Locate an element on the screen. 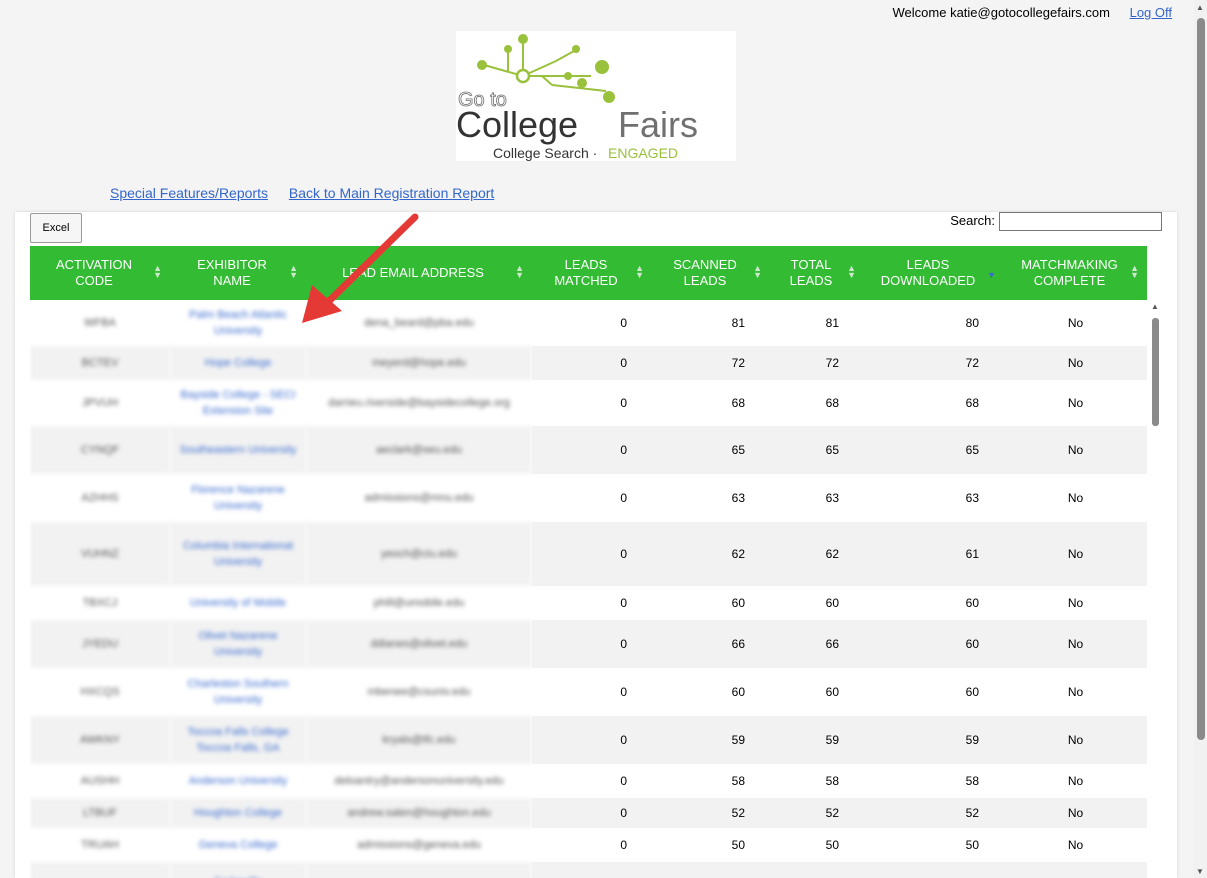  cell-lead-email: ddianes@olivet.edu is located at coordinates (419, 644).